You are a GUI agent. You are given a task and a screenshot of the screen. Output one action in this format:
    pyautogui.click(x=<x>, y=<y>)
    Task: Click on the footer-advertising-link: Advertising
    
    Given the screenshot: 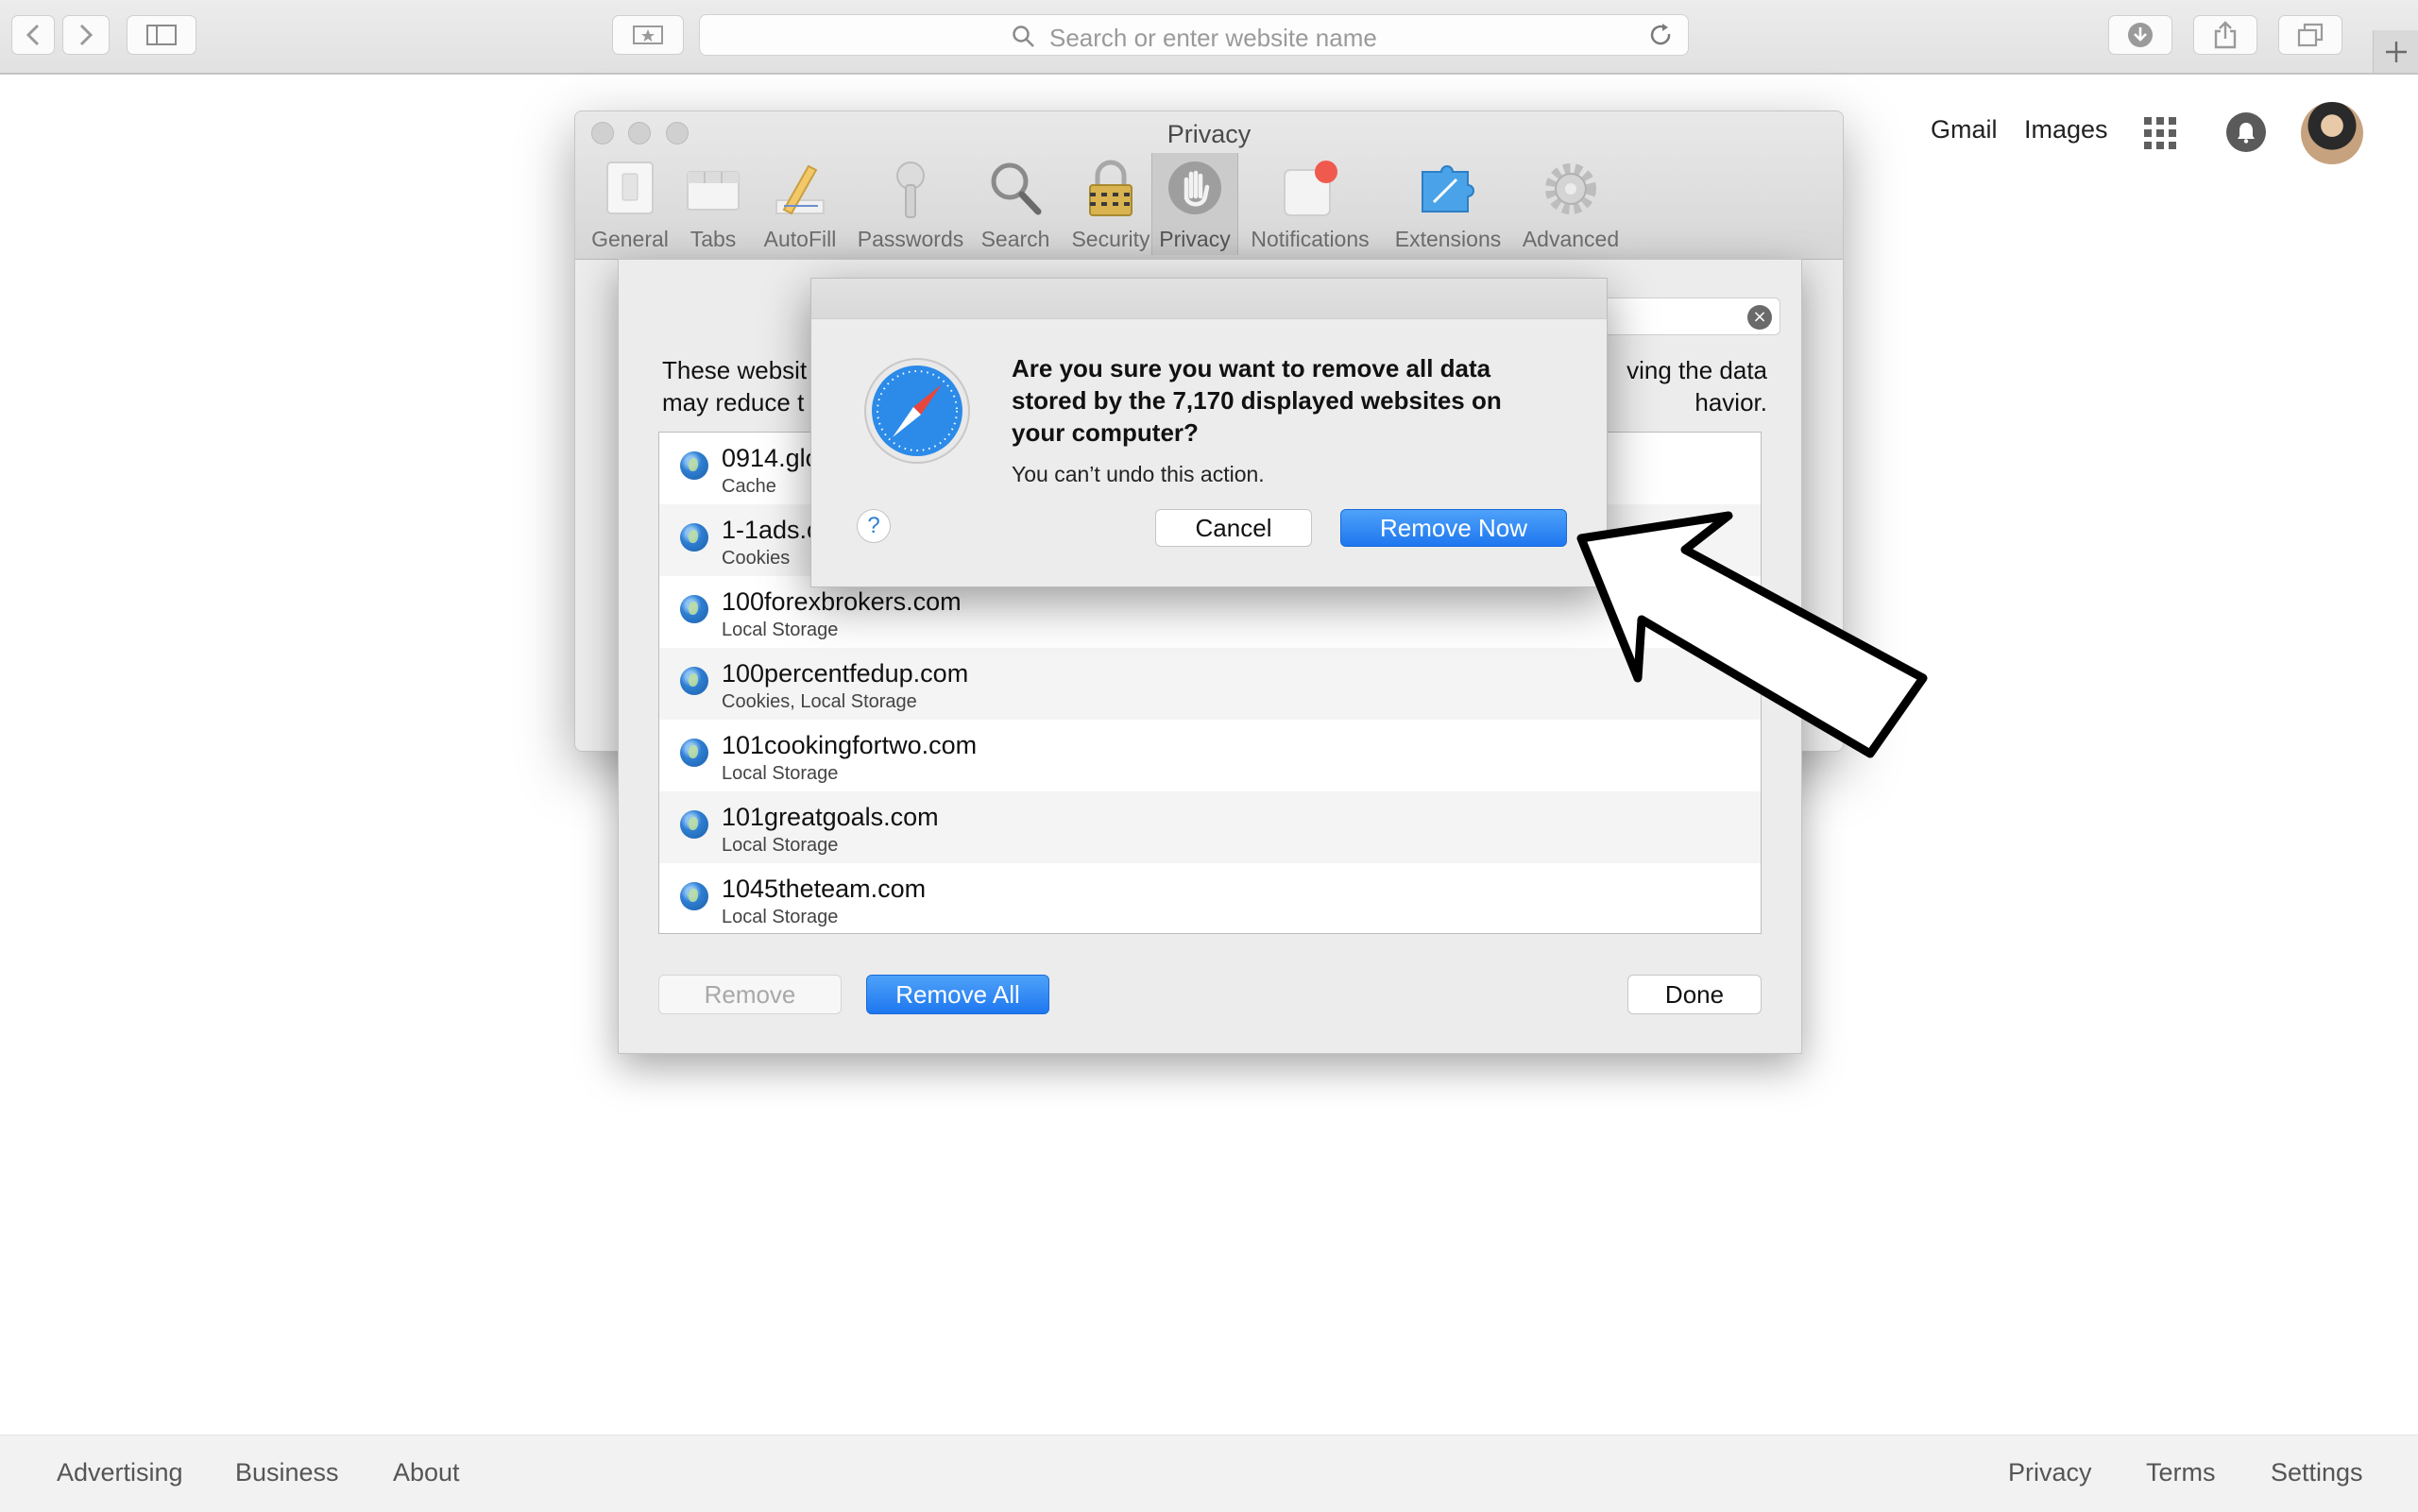 What is the action you would take?
    pyautogui.click(x=120, y=1472)
    